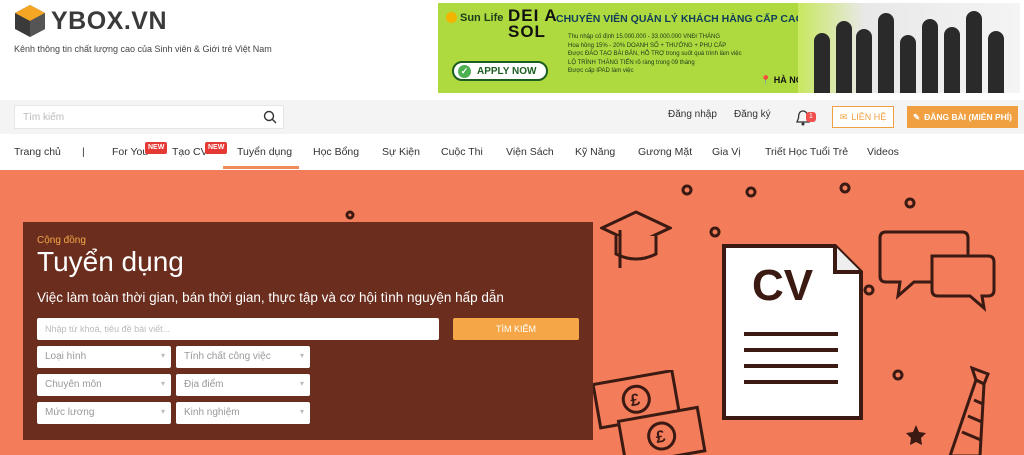  Describe the element at coordinates (811, 117) in the screenshot. I see `notification-badge: 1` at that location.